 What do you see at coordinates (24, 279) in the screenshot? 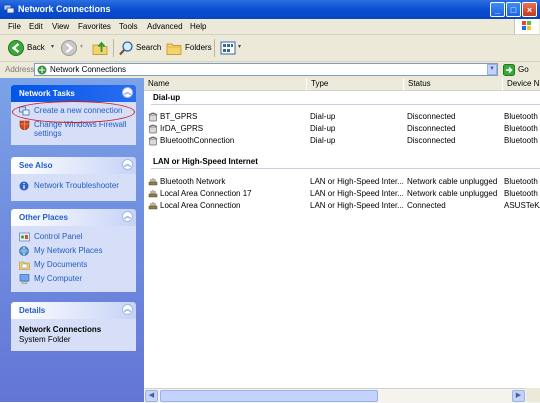
I see `my-computer-icon` at bounding box center [24, 279].